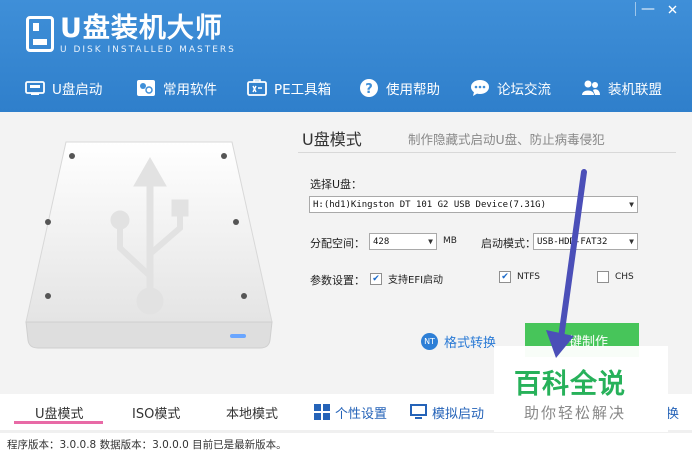  I want to click on tab-simulate-boot: 模拟启动, so click(447, 412).